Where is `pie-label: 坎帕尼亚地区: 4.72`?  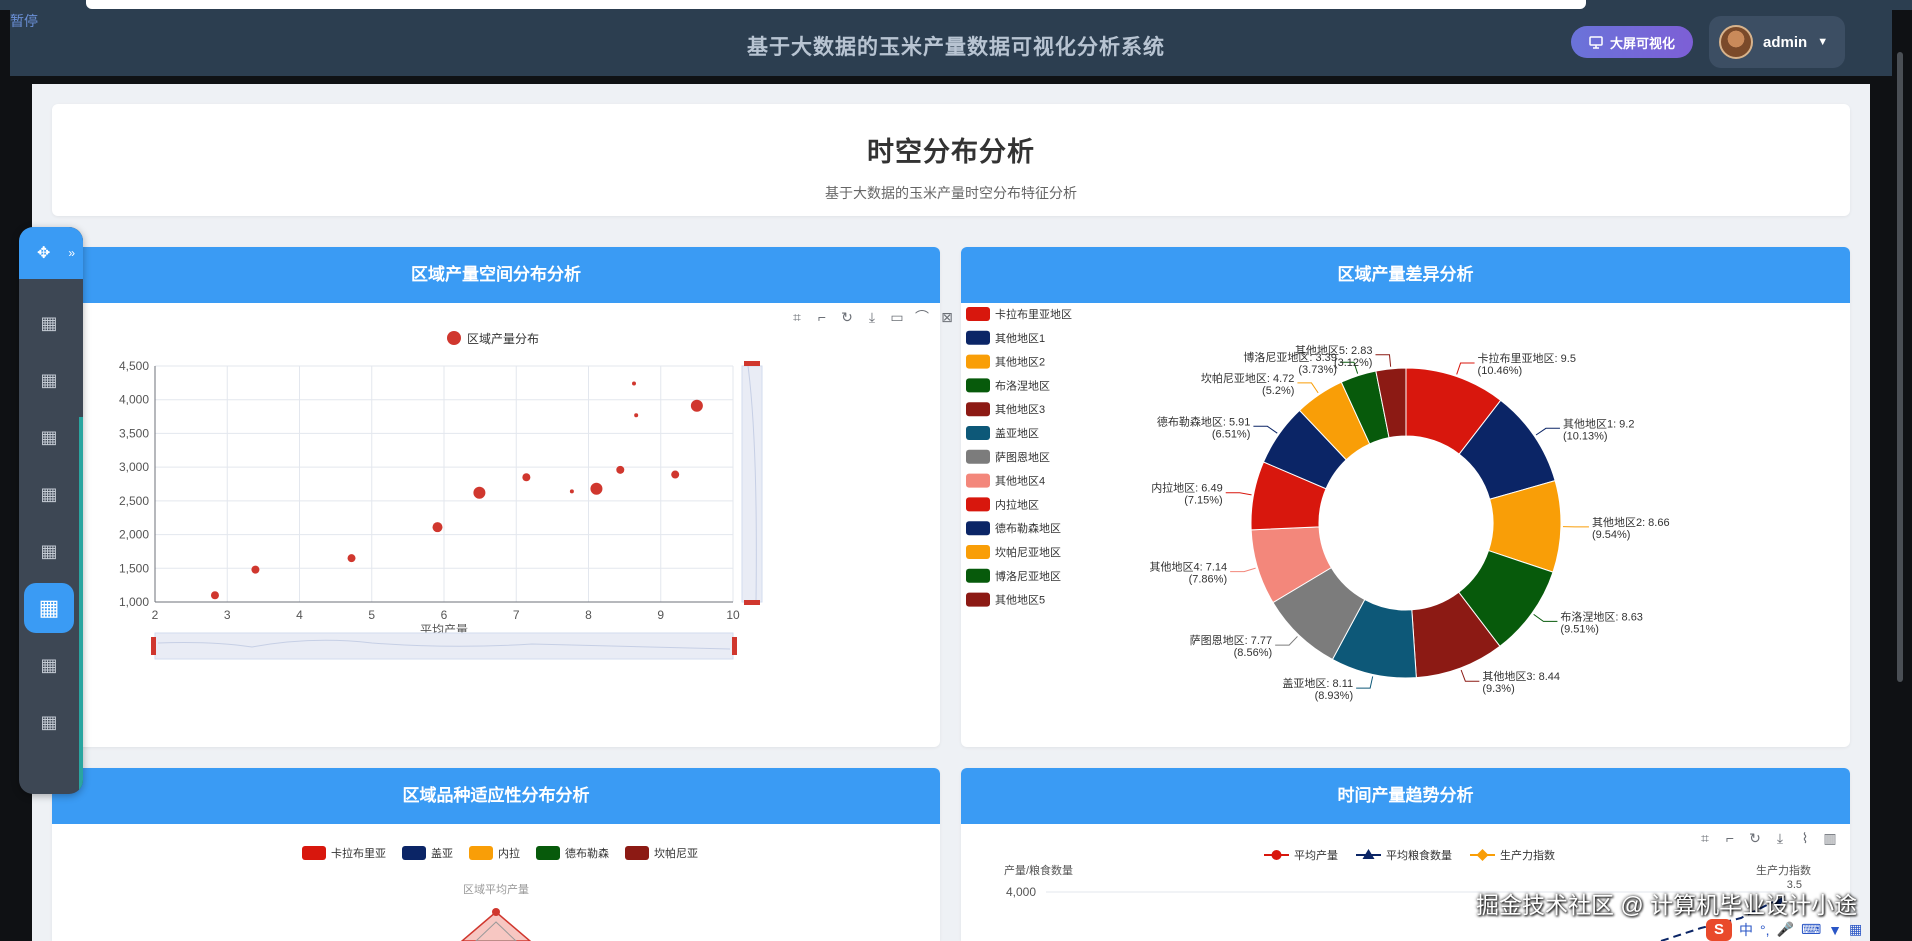 pie-label: 坎帕尼亚地区: 4.72 is located at coordinates (1248, 378).